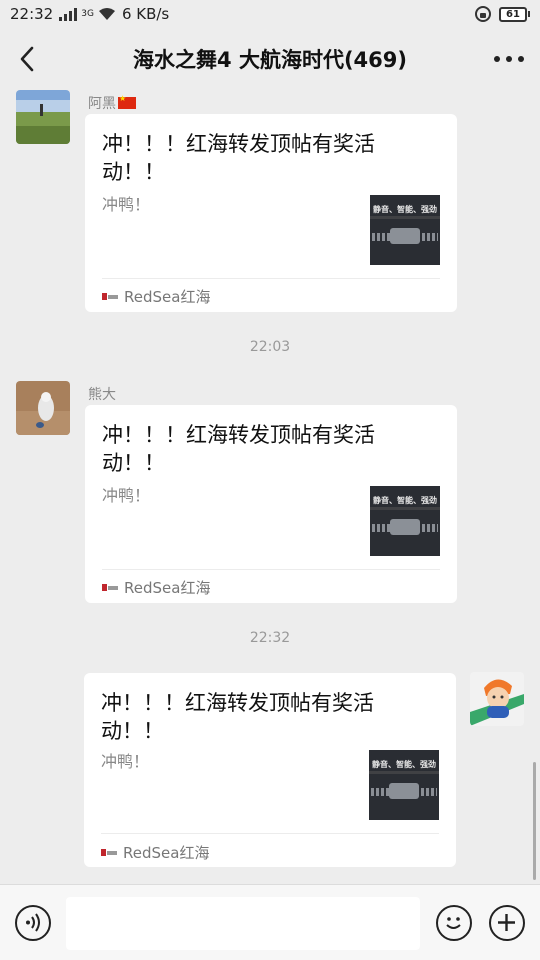  I want to click on status-time: 22:32, so click(32, 14).